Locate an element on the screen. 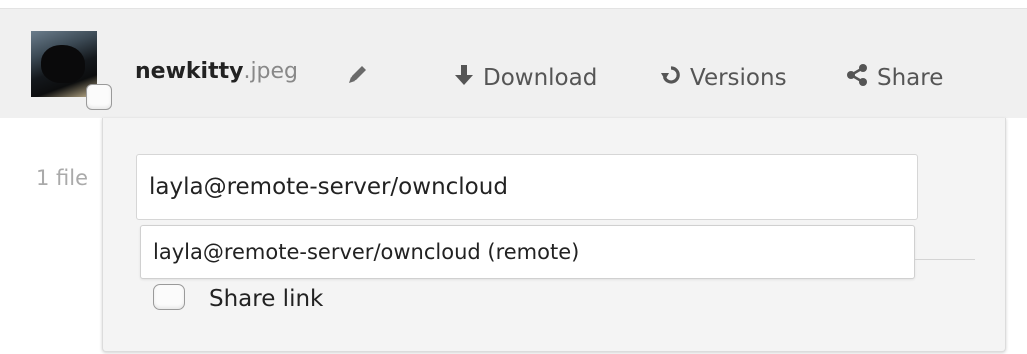 Image resolution: width=1027 pixels, height=354 pixels. history-icon is located at coordinates (675, 78).